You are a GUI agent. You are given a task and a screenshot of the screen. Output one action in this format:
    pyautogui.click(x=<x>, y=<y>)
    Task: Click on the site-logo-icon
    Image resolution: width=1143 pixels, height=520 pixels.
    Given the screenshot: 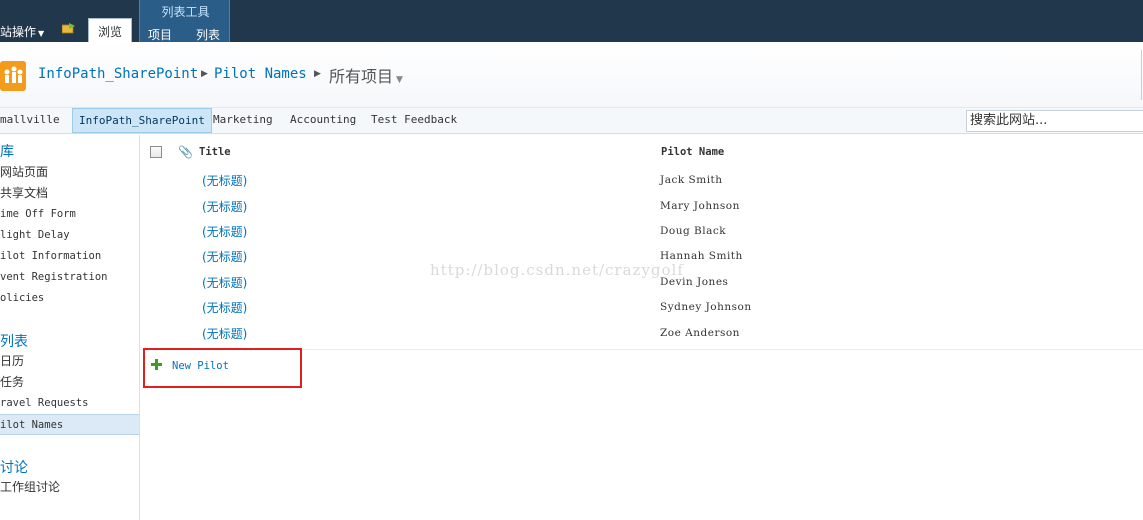 What is the action you would take?
    pyautogui.click(x=13, y=76)
    